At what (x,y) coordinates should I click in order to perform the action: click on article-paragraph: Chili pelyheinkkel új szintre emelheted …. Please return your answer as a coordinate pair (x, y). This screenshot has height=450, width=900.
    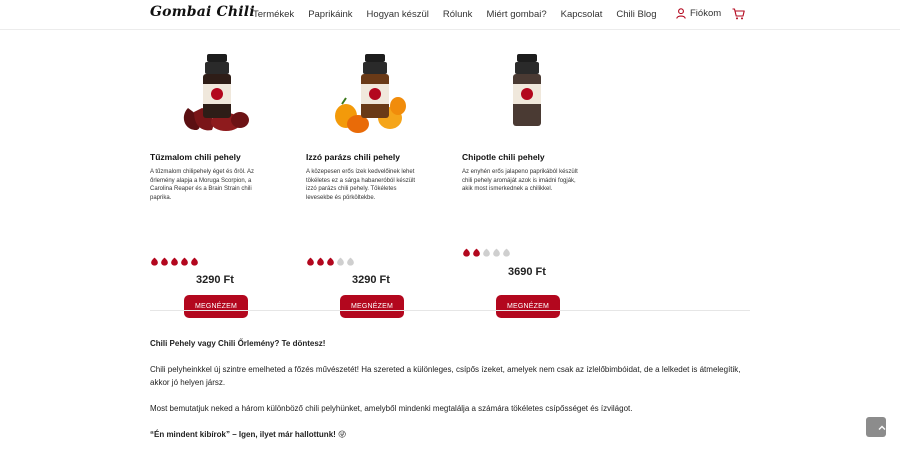
    Looking at the image, I should click on (445, 376).